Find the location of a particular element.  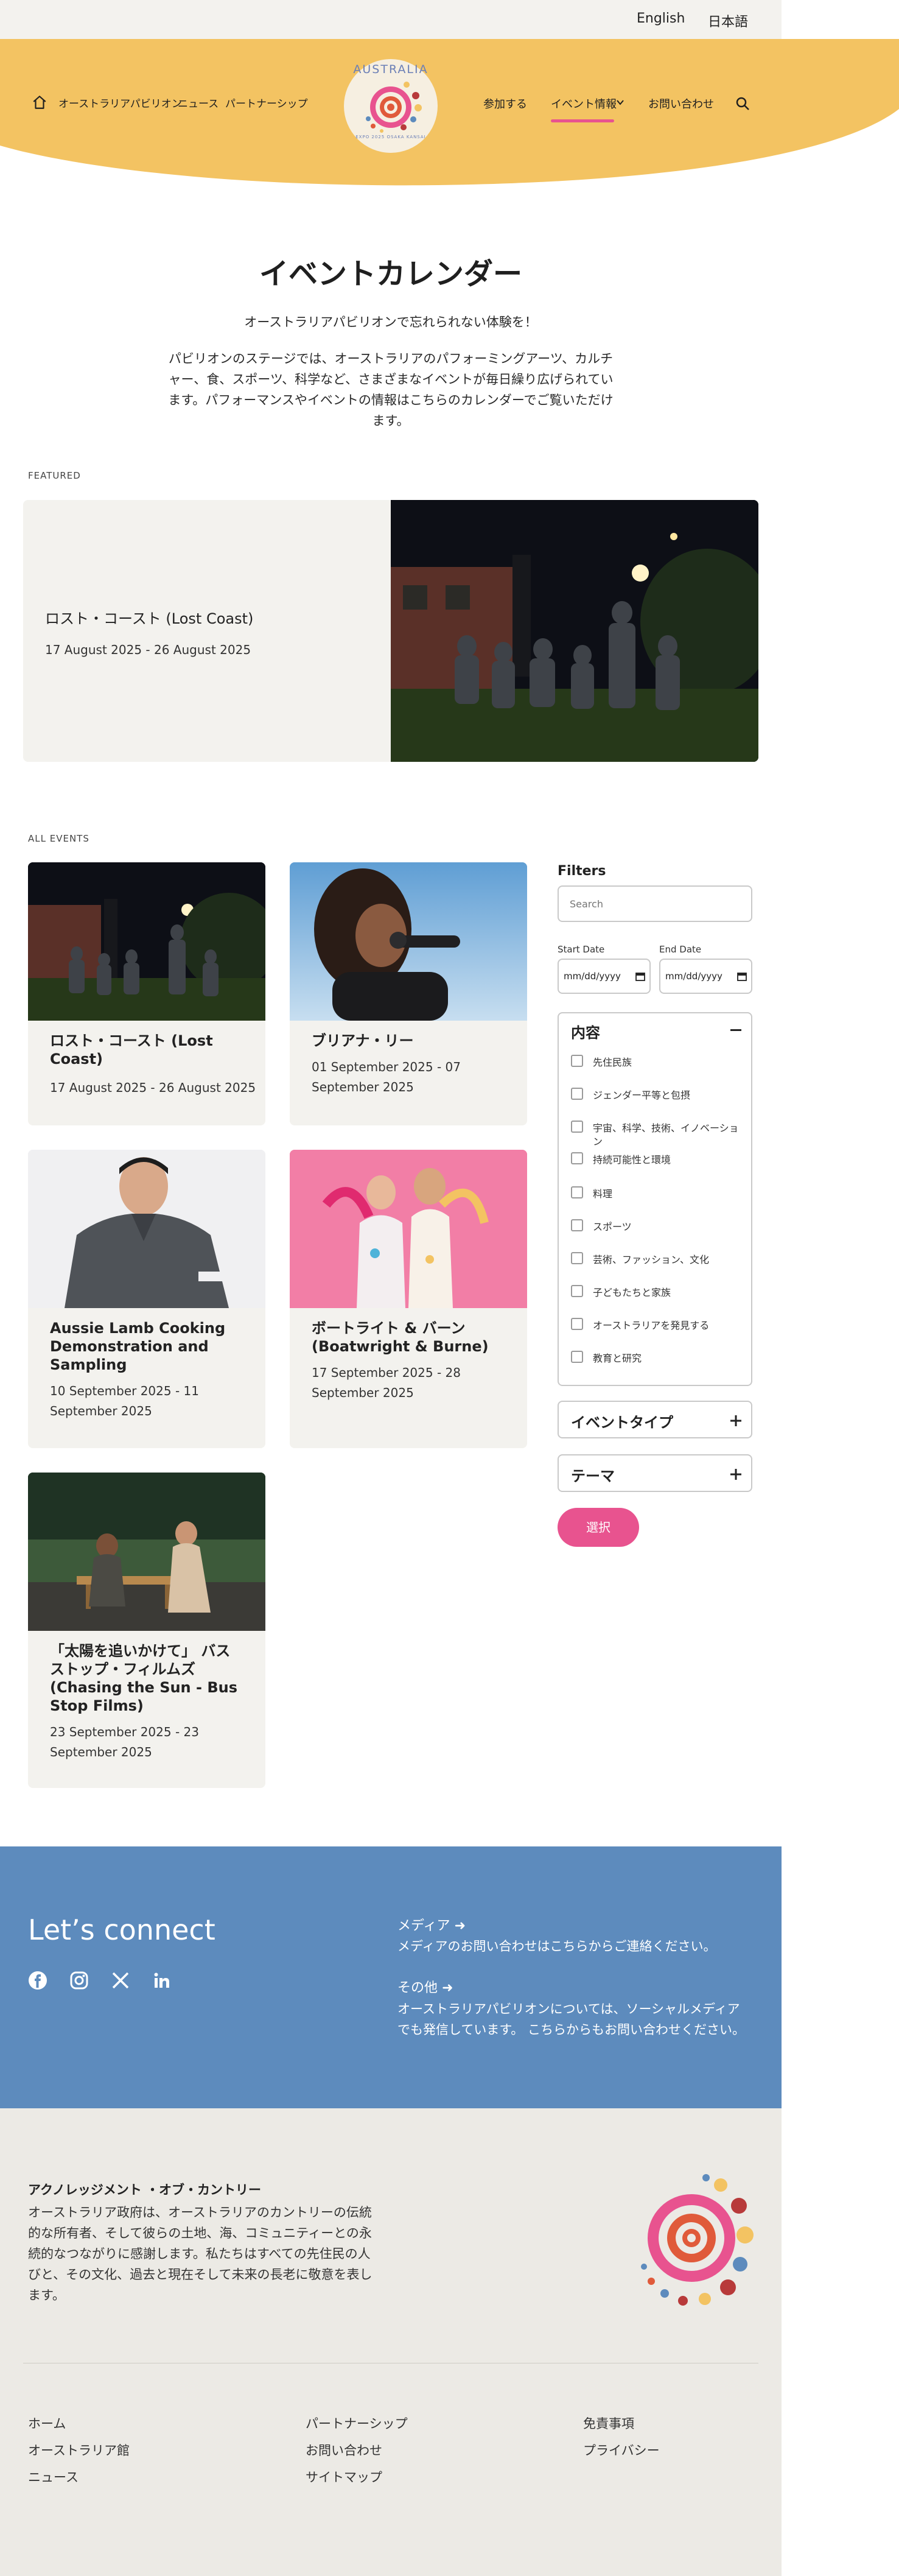

theme-title: テーマ is located at coordinates (593, 1476).